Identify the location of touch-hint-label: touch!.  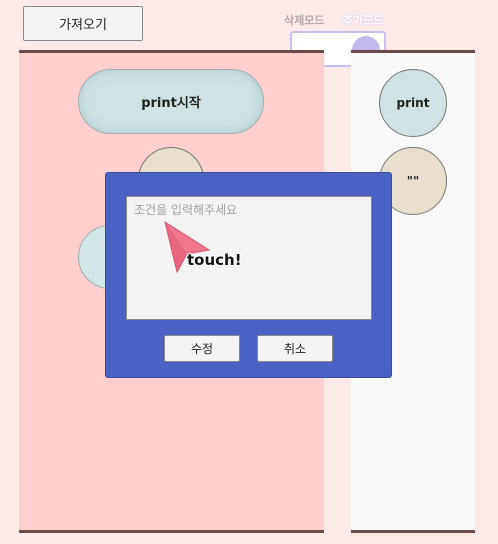
(214, 260).